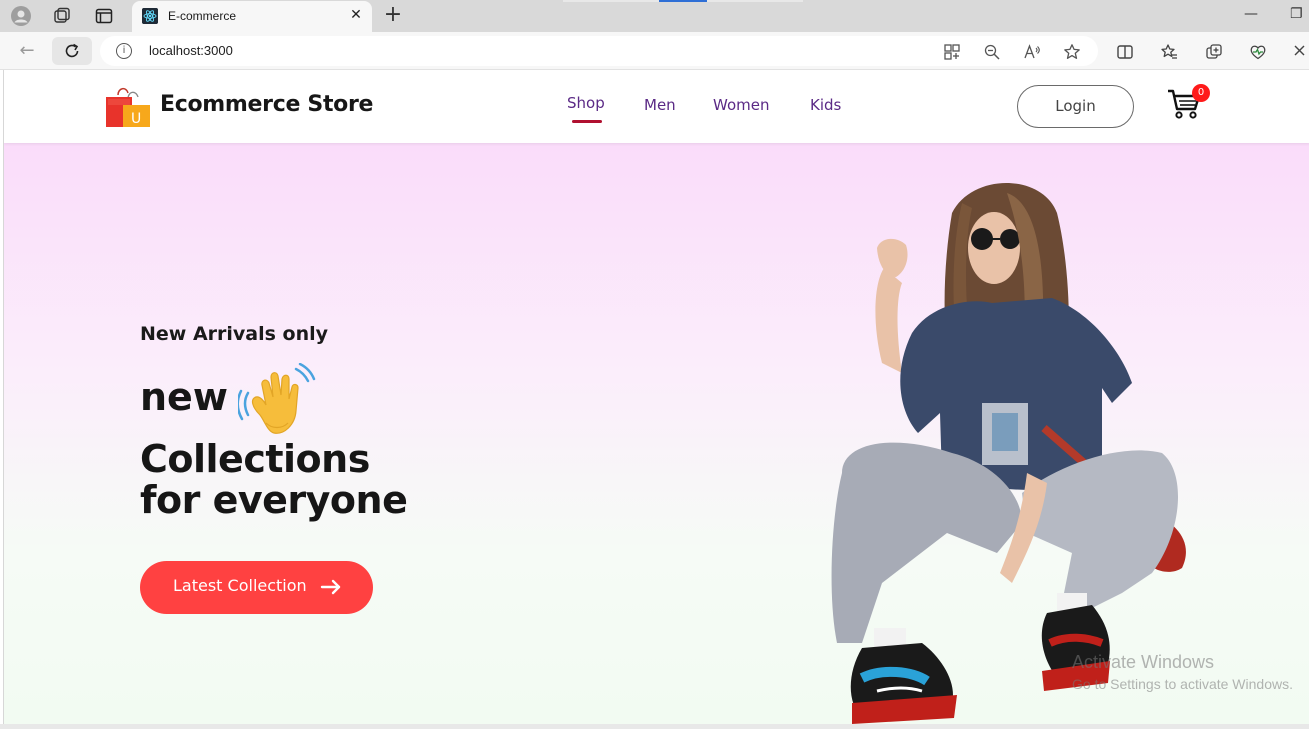  Describe the element at coordinates (234, 334) in the screenshot. I see `hero-tagline: New Arrivals only` at that location.